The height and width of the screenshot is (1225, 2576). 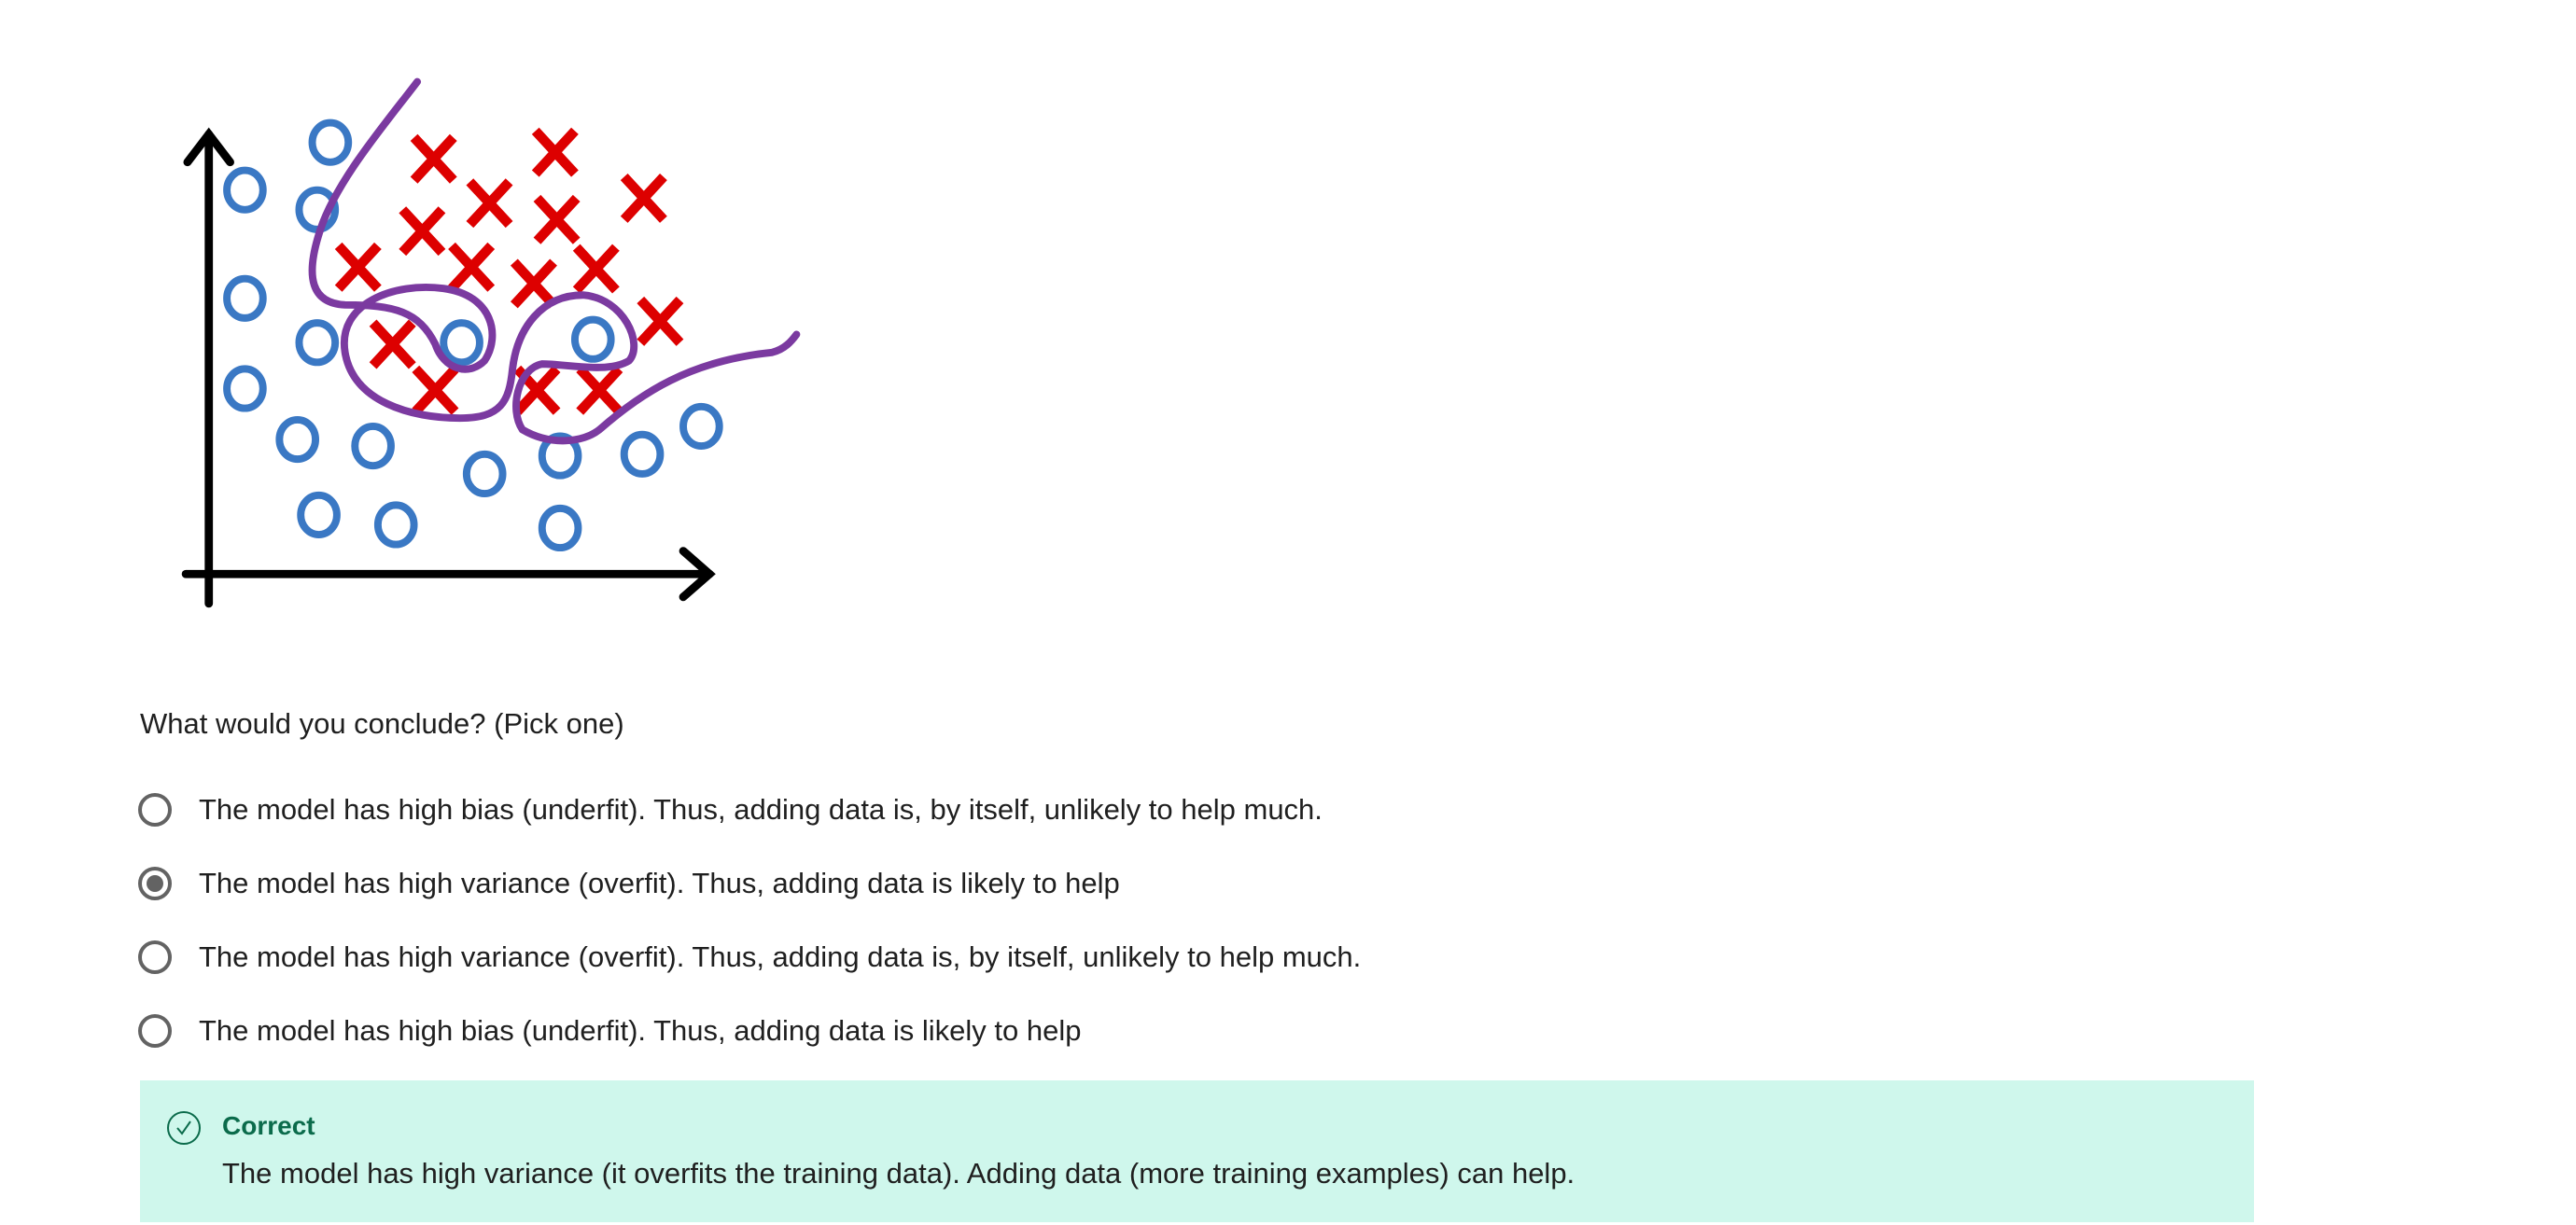 I want to click on feedback-title: Correct, so click(x=268, y=1125).